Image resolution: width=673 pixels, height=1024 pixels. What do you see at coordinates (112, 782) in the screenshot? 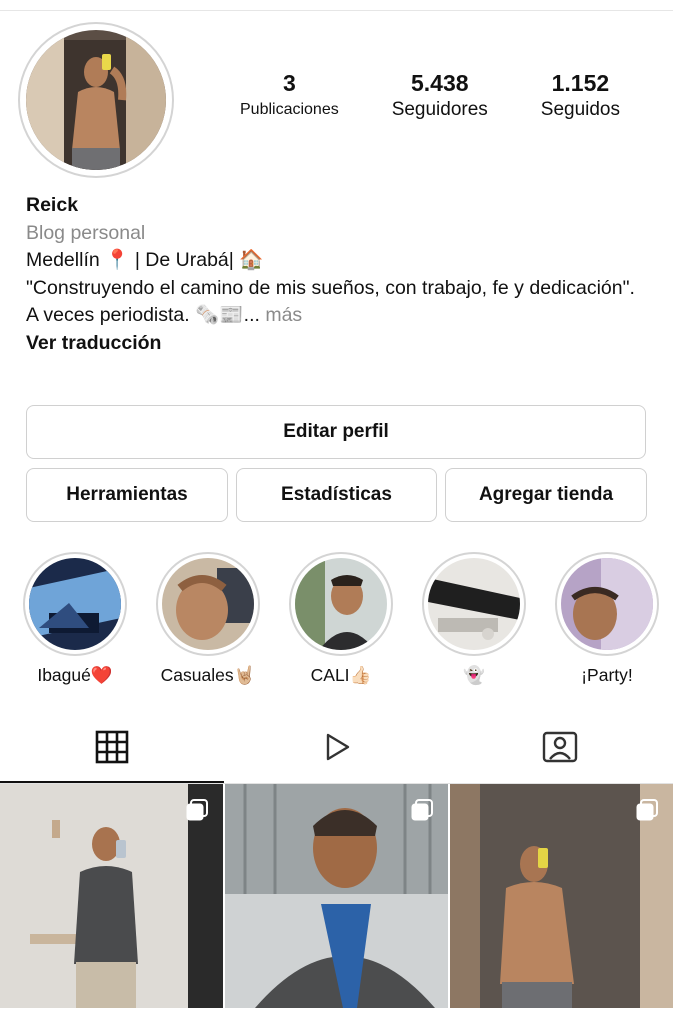
I see `active-tab-indicator` at bounding box center [112, 782].